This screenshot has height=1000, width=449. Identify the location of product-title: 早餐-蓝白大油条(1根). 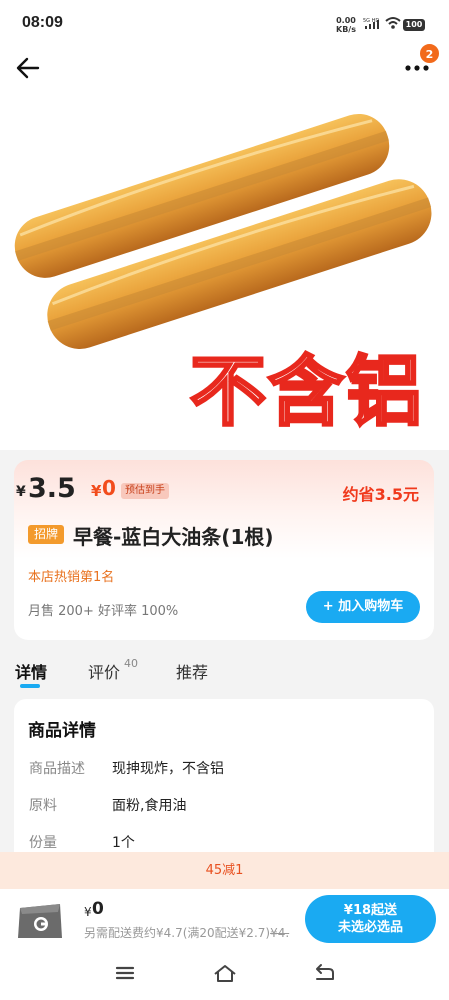
(173, 537).